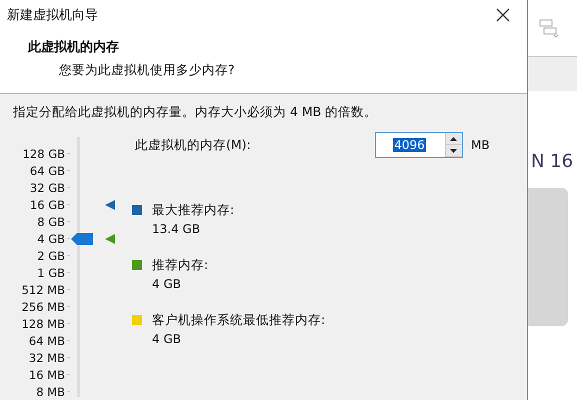 This screenshot has width=577, height=400. Describe the element at coordinates (409, 145) in the screenshot. I see `memory-value: 4096` at that location.